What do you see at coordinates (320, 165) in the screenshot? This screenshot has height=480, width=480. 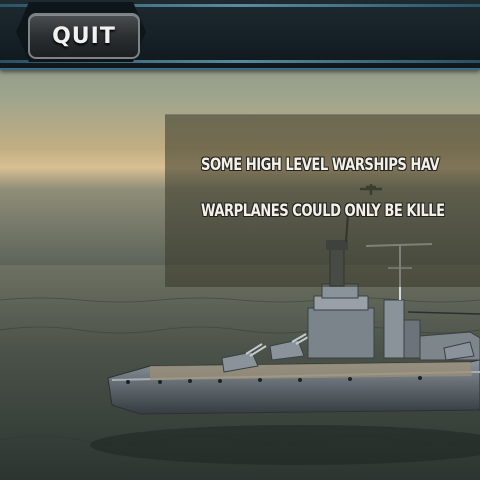 I see `tutorial-message-line: SOME HIGH LEVEL WARSHIPS HAV` at bounding box center [320, 165].